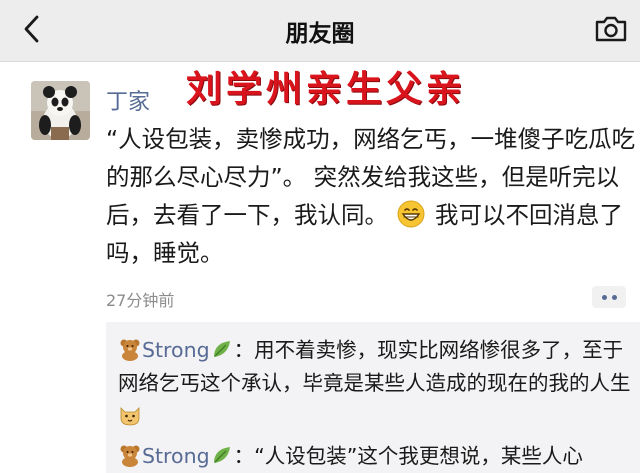  I want to click on comment-item: Strong ：“人设包装”这个我更想说，某些人心, so click(376, 456).